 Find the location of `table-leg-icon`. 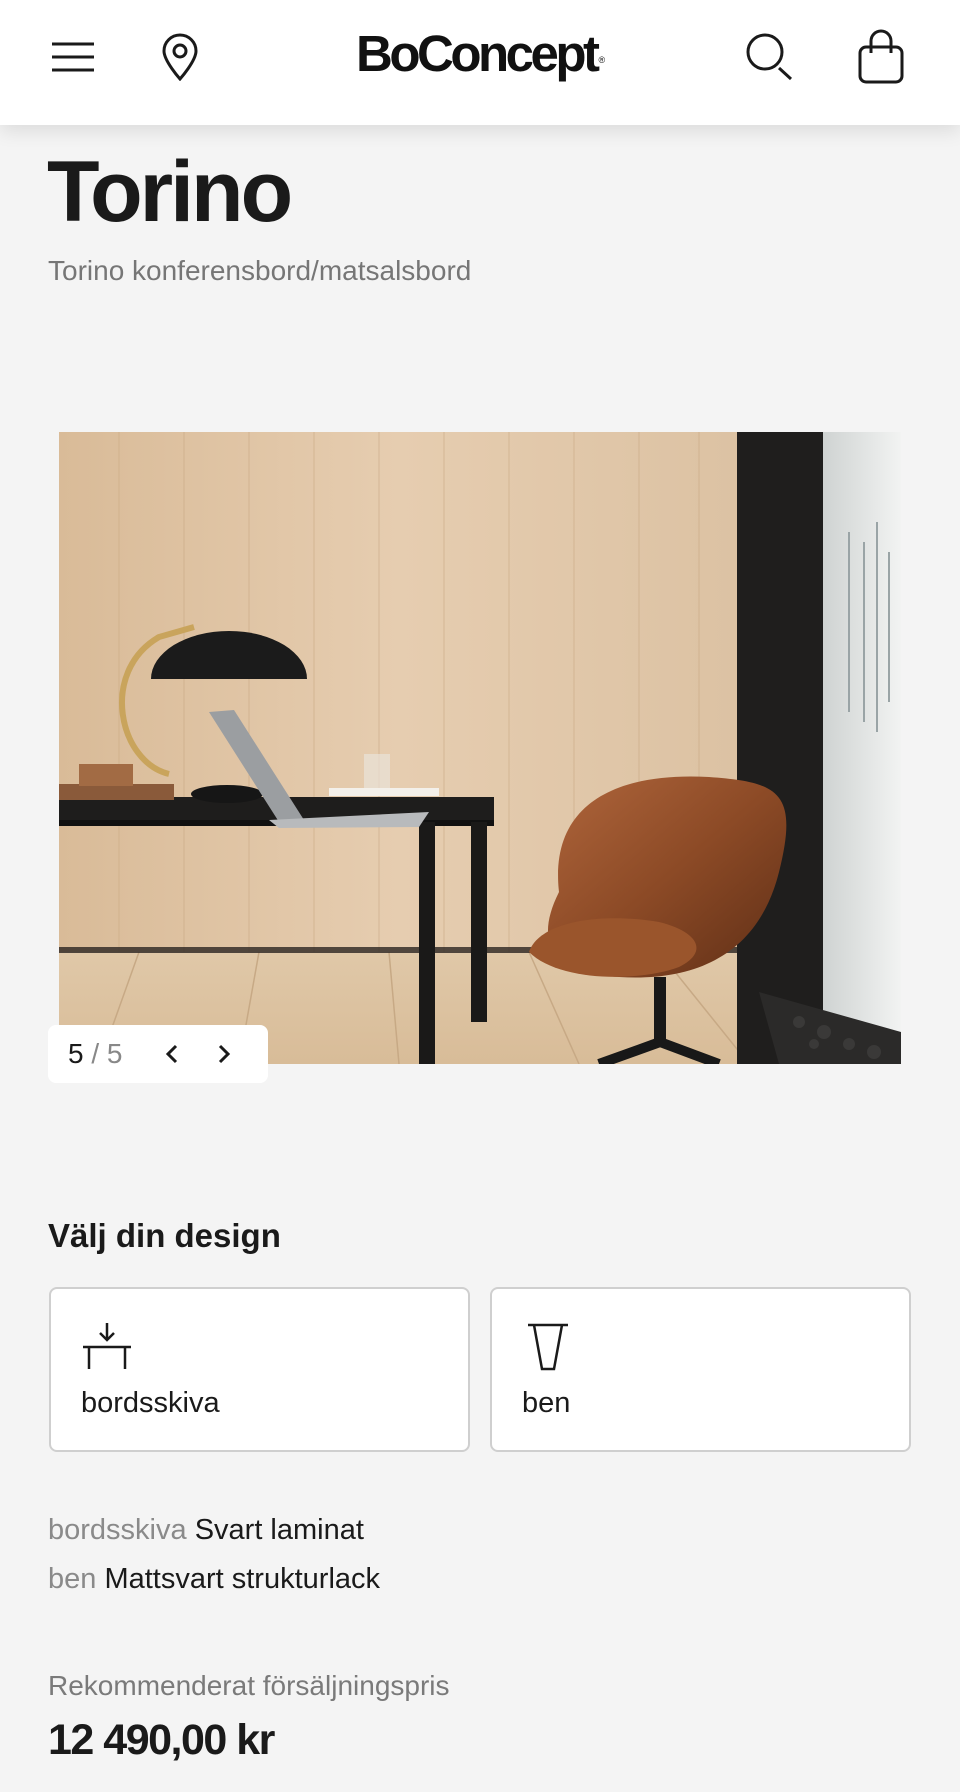

table-leg-icon is located at coordinates (548, 1347).